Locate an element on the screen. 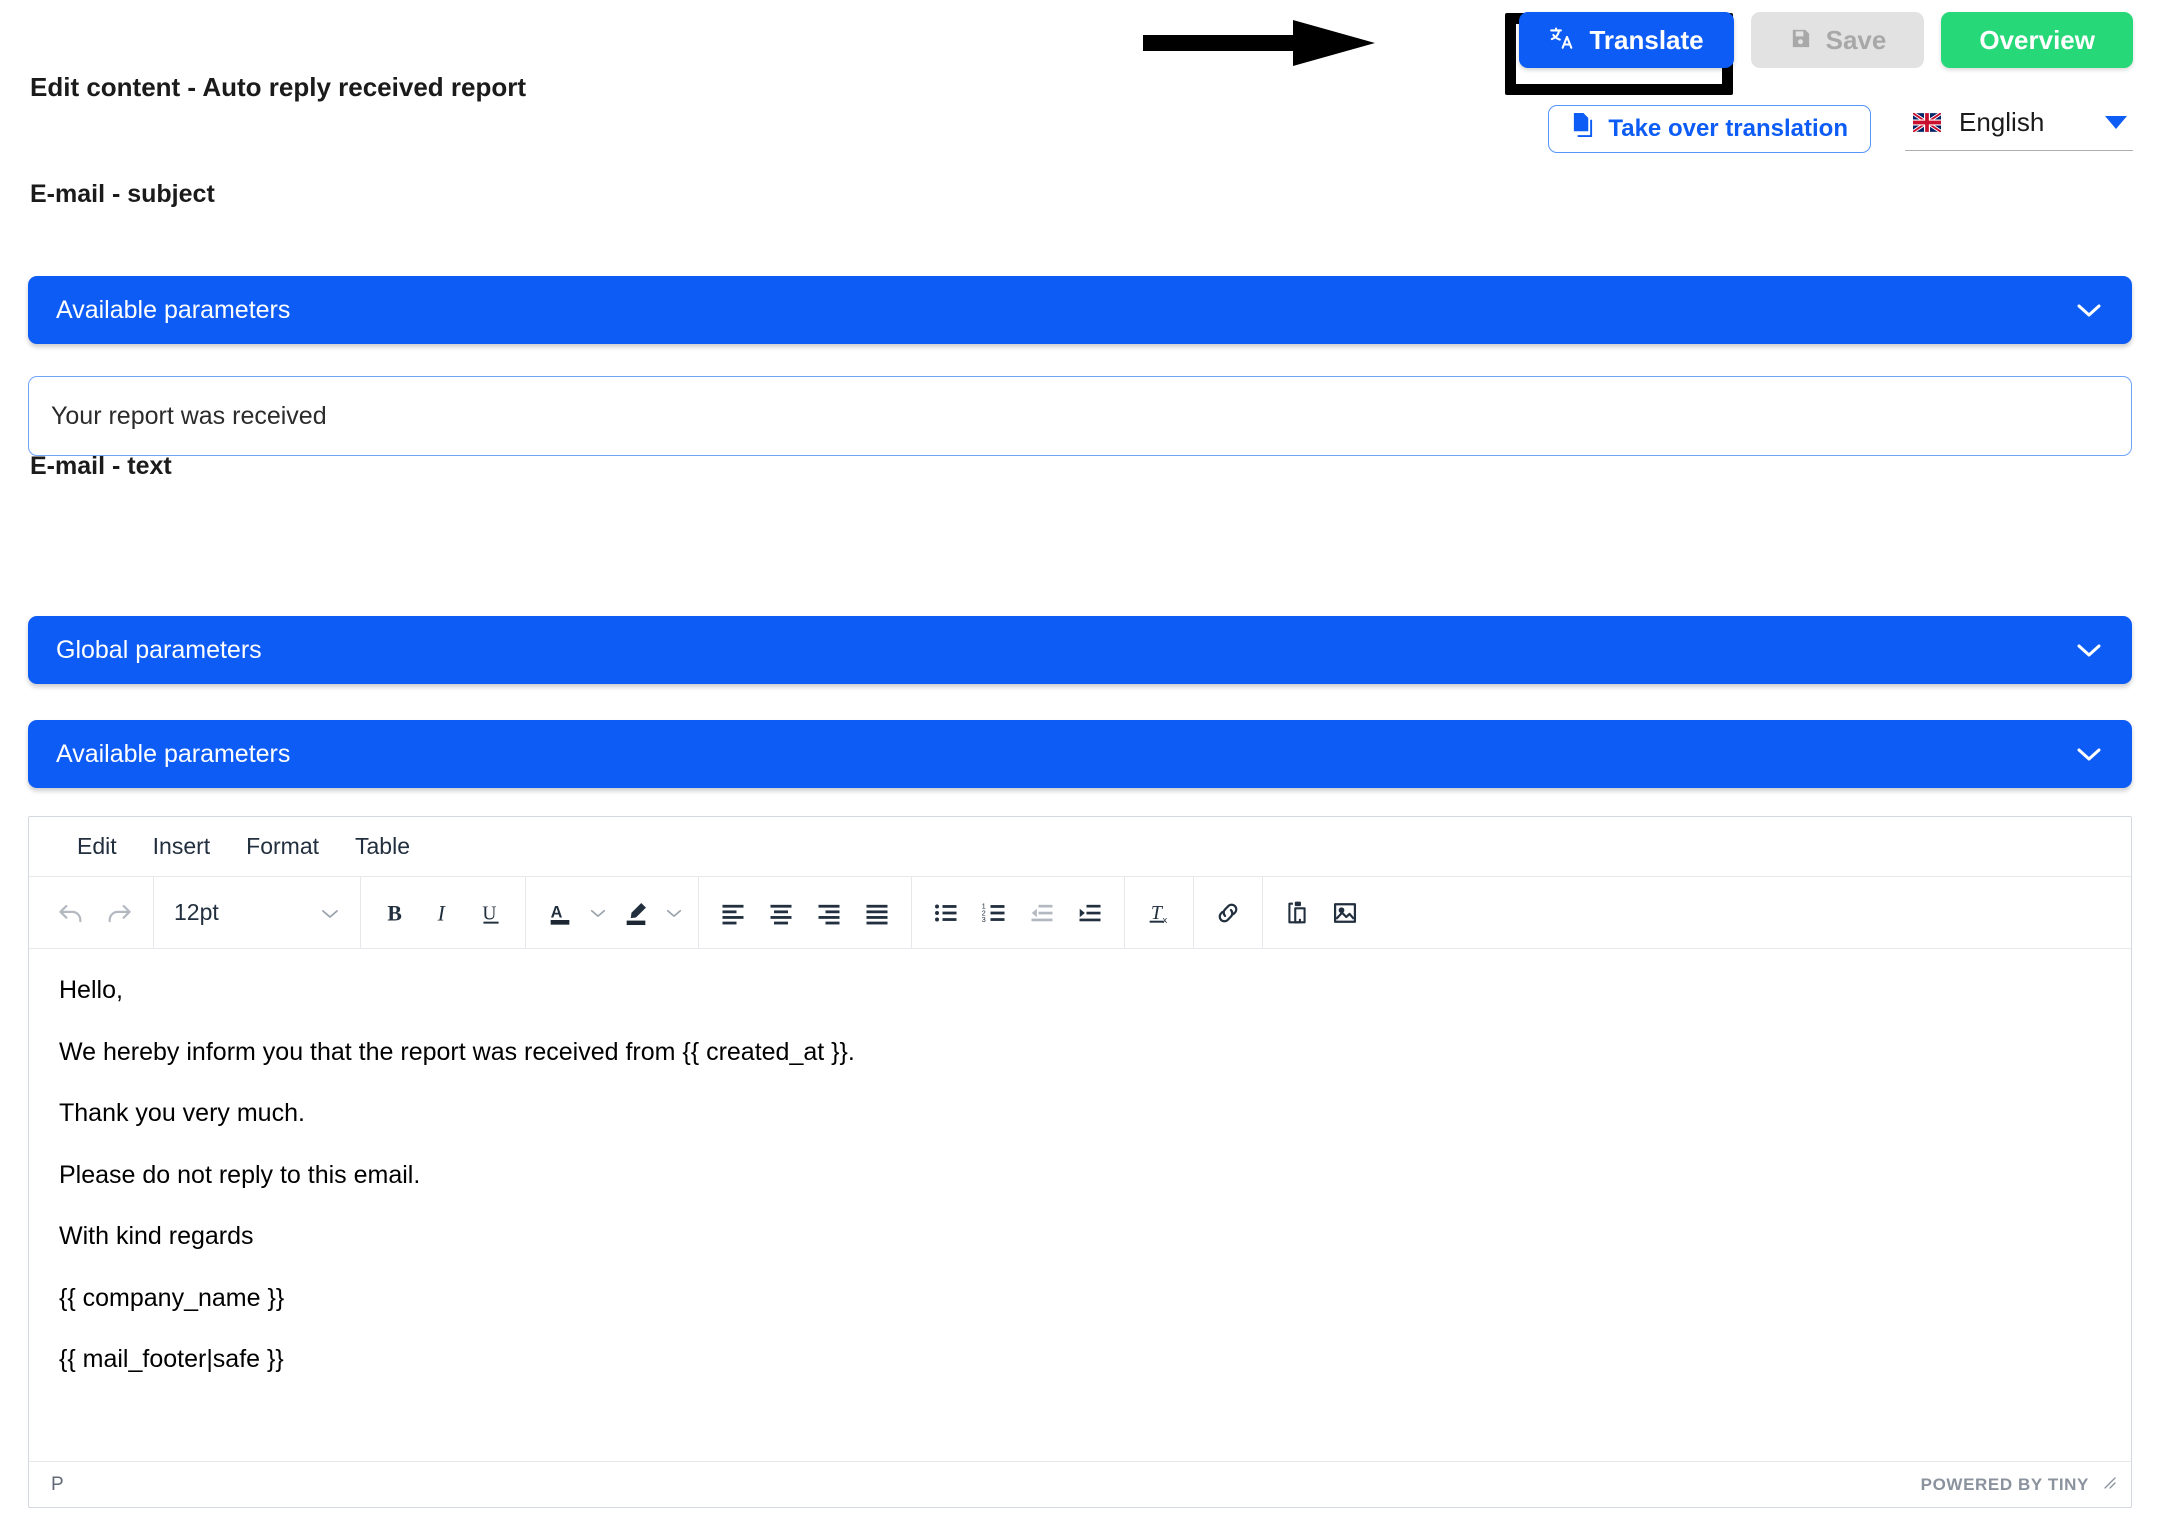 This screenshot has width=2159, height=1528. sub-action-bar: Take over translation English is located at coordinates (1840, 129).